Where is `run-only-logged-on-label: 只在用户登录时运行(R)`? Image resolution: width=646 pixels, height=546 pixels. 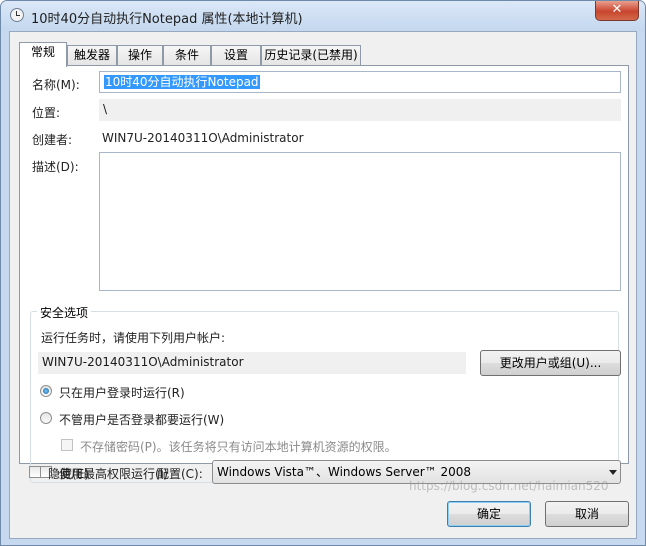
run-only-logged-on-label: 只在用户登录时运行(R) is located at coordinates (122, 392).